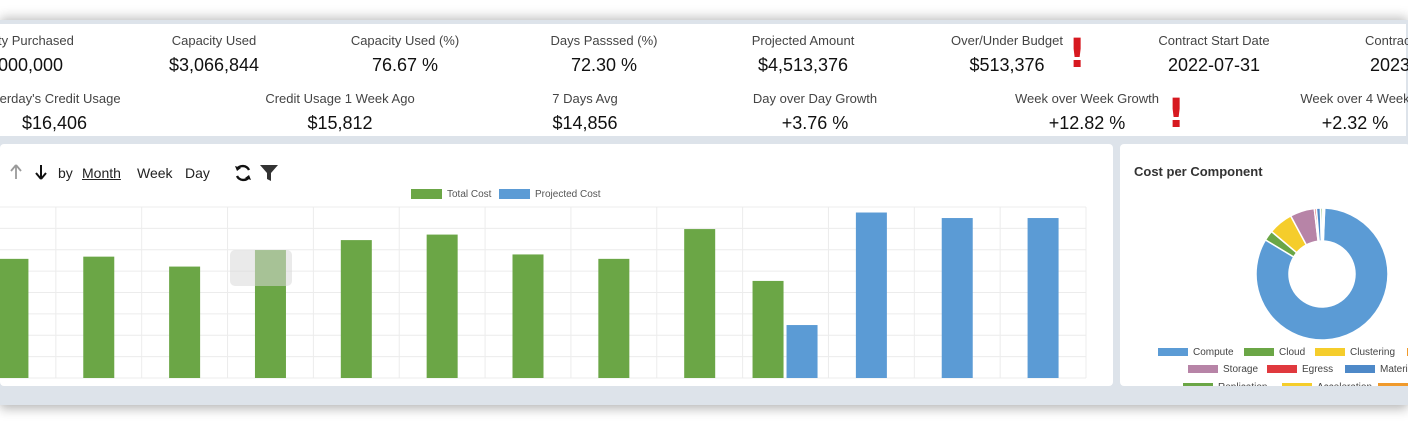 The width and height of the screenshot is (1408, 424). What do you see at coordinates (803, 40) in the screenshot?
I see `kpi-label: Projected Amount` at bounding box center [803, 40].